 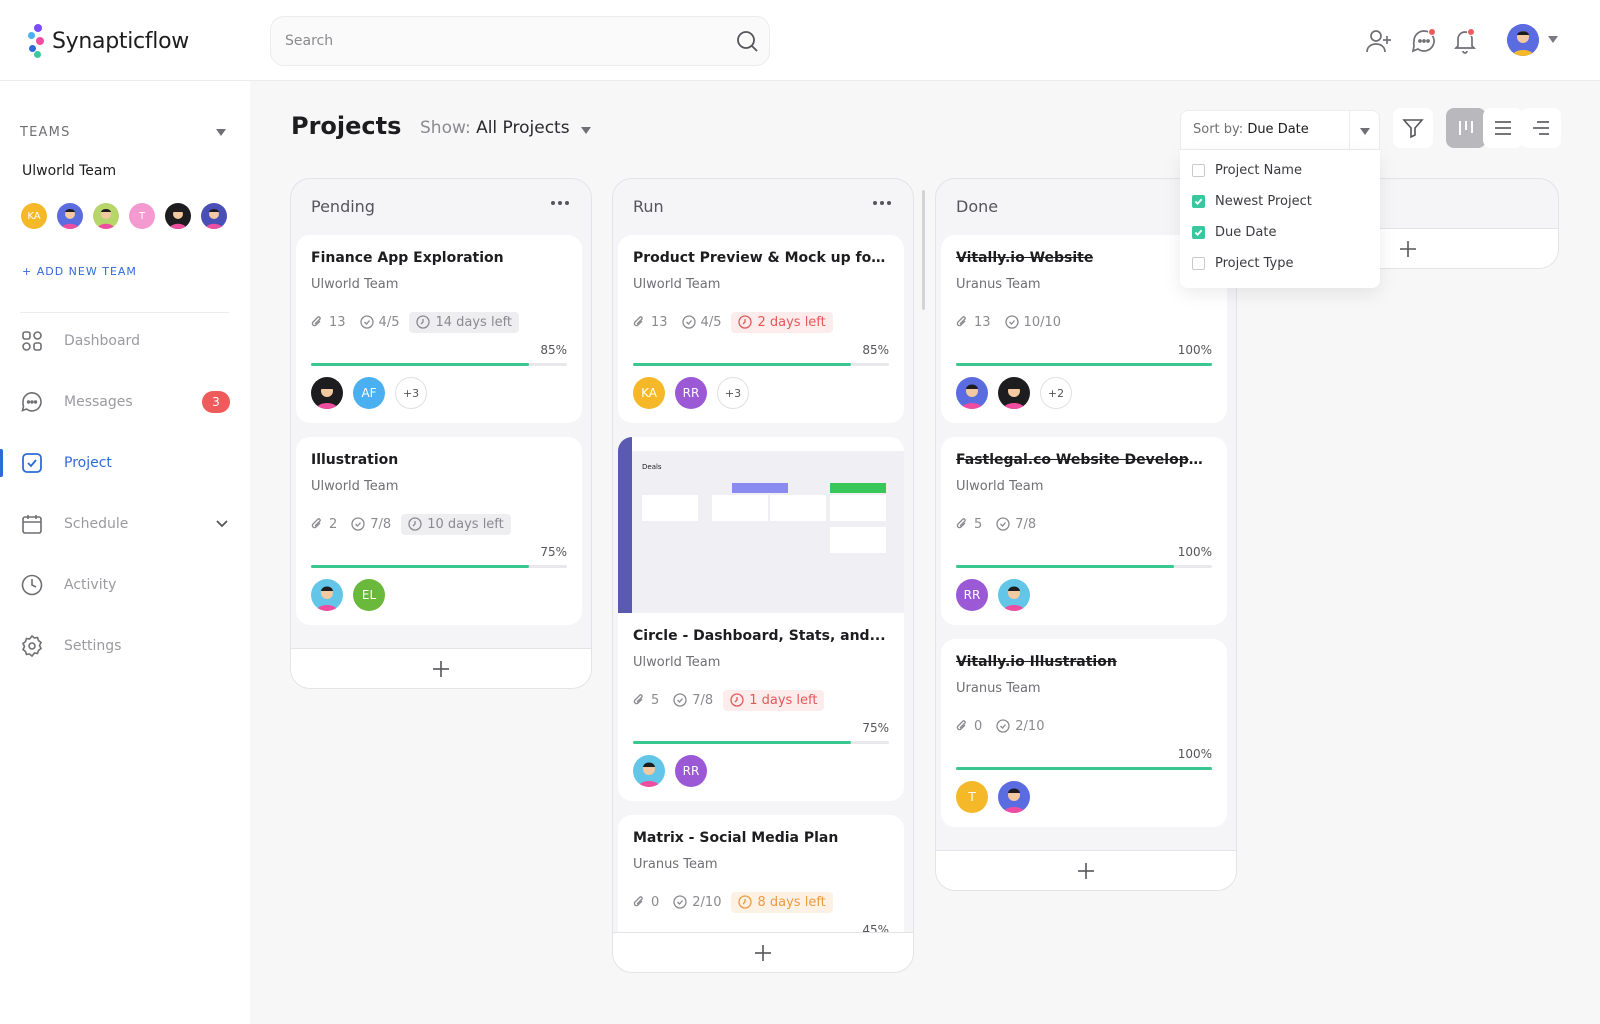 What do you see at coordinates (968, 726) in the screenshot?
I see `attachments-count: 0` at bounding box center [968, 726].